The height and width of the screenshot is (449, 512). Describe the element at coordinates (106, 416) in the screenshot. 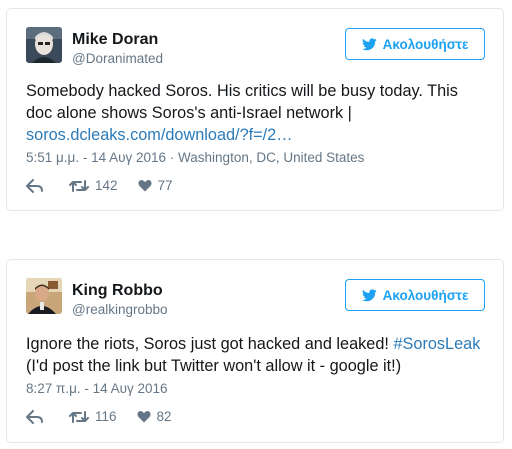

I see `retweet-count: 116` at that location.